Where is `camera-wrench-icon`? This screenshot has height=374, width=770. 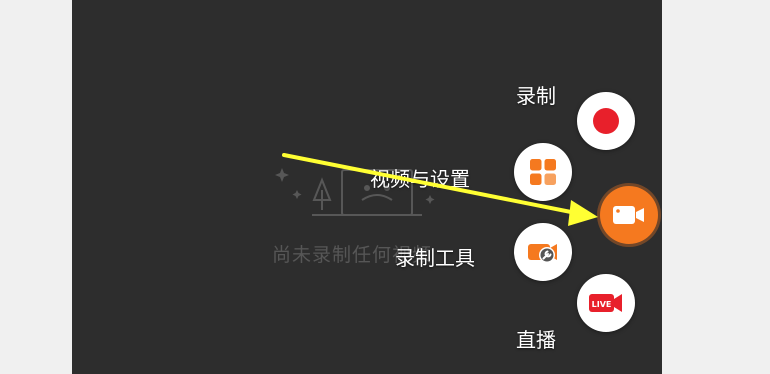 camera-wrench-icon is located at coordinates (542, 253).